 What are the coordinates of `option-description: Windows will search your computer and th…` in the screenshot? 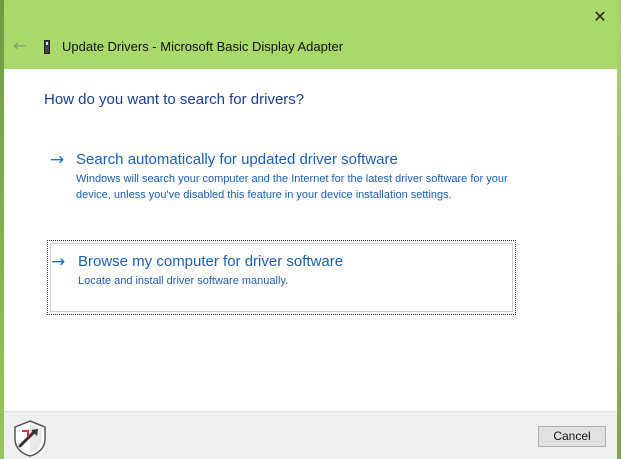 It's located at (292, 187).